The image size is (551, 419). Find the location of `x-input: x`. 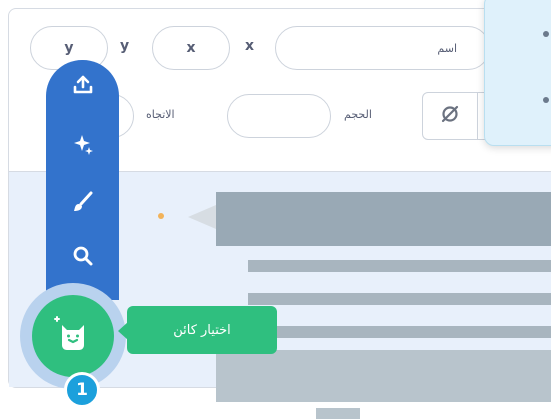

x-input: x is located at coordinates (191, 48).